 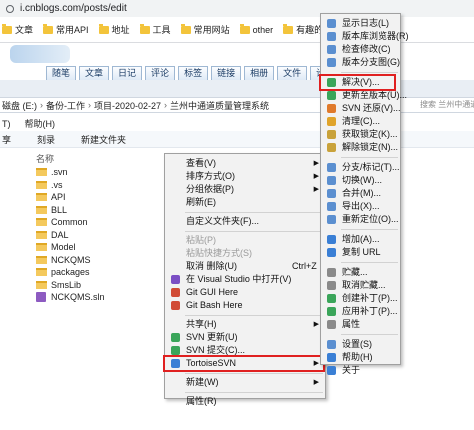 I want to click on menu-item: SVN 更新(U), so click(x=245, y=337).